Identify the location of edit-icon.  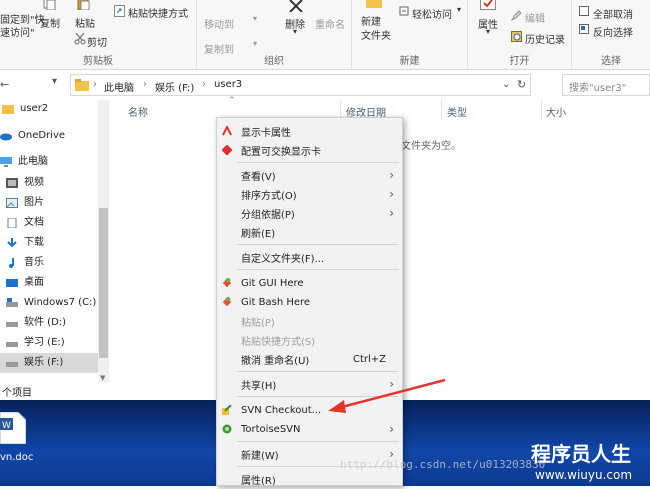
(516, 17).